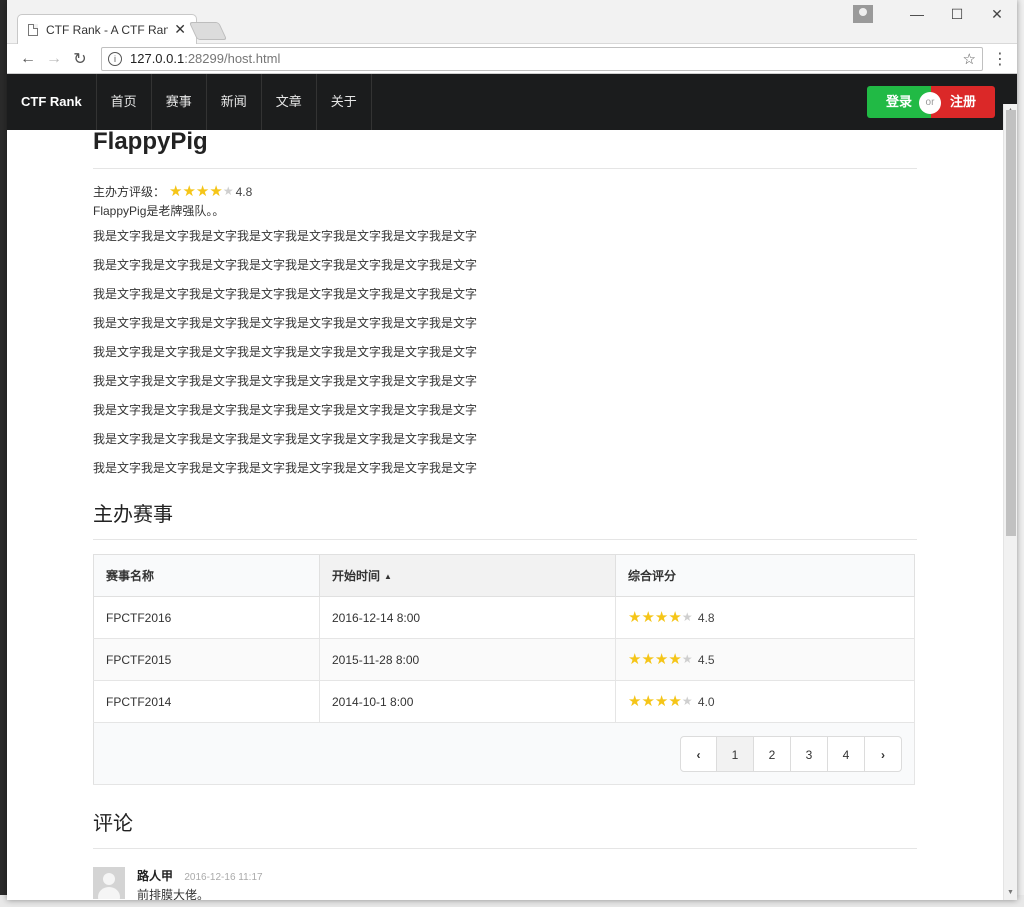 This screenshot has height=907, width=1024. What do you see at coordinates (765, 575) in the screenshot?
I see `column-header-score: 综合评分` at bounding box center [765, 575].